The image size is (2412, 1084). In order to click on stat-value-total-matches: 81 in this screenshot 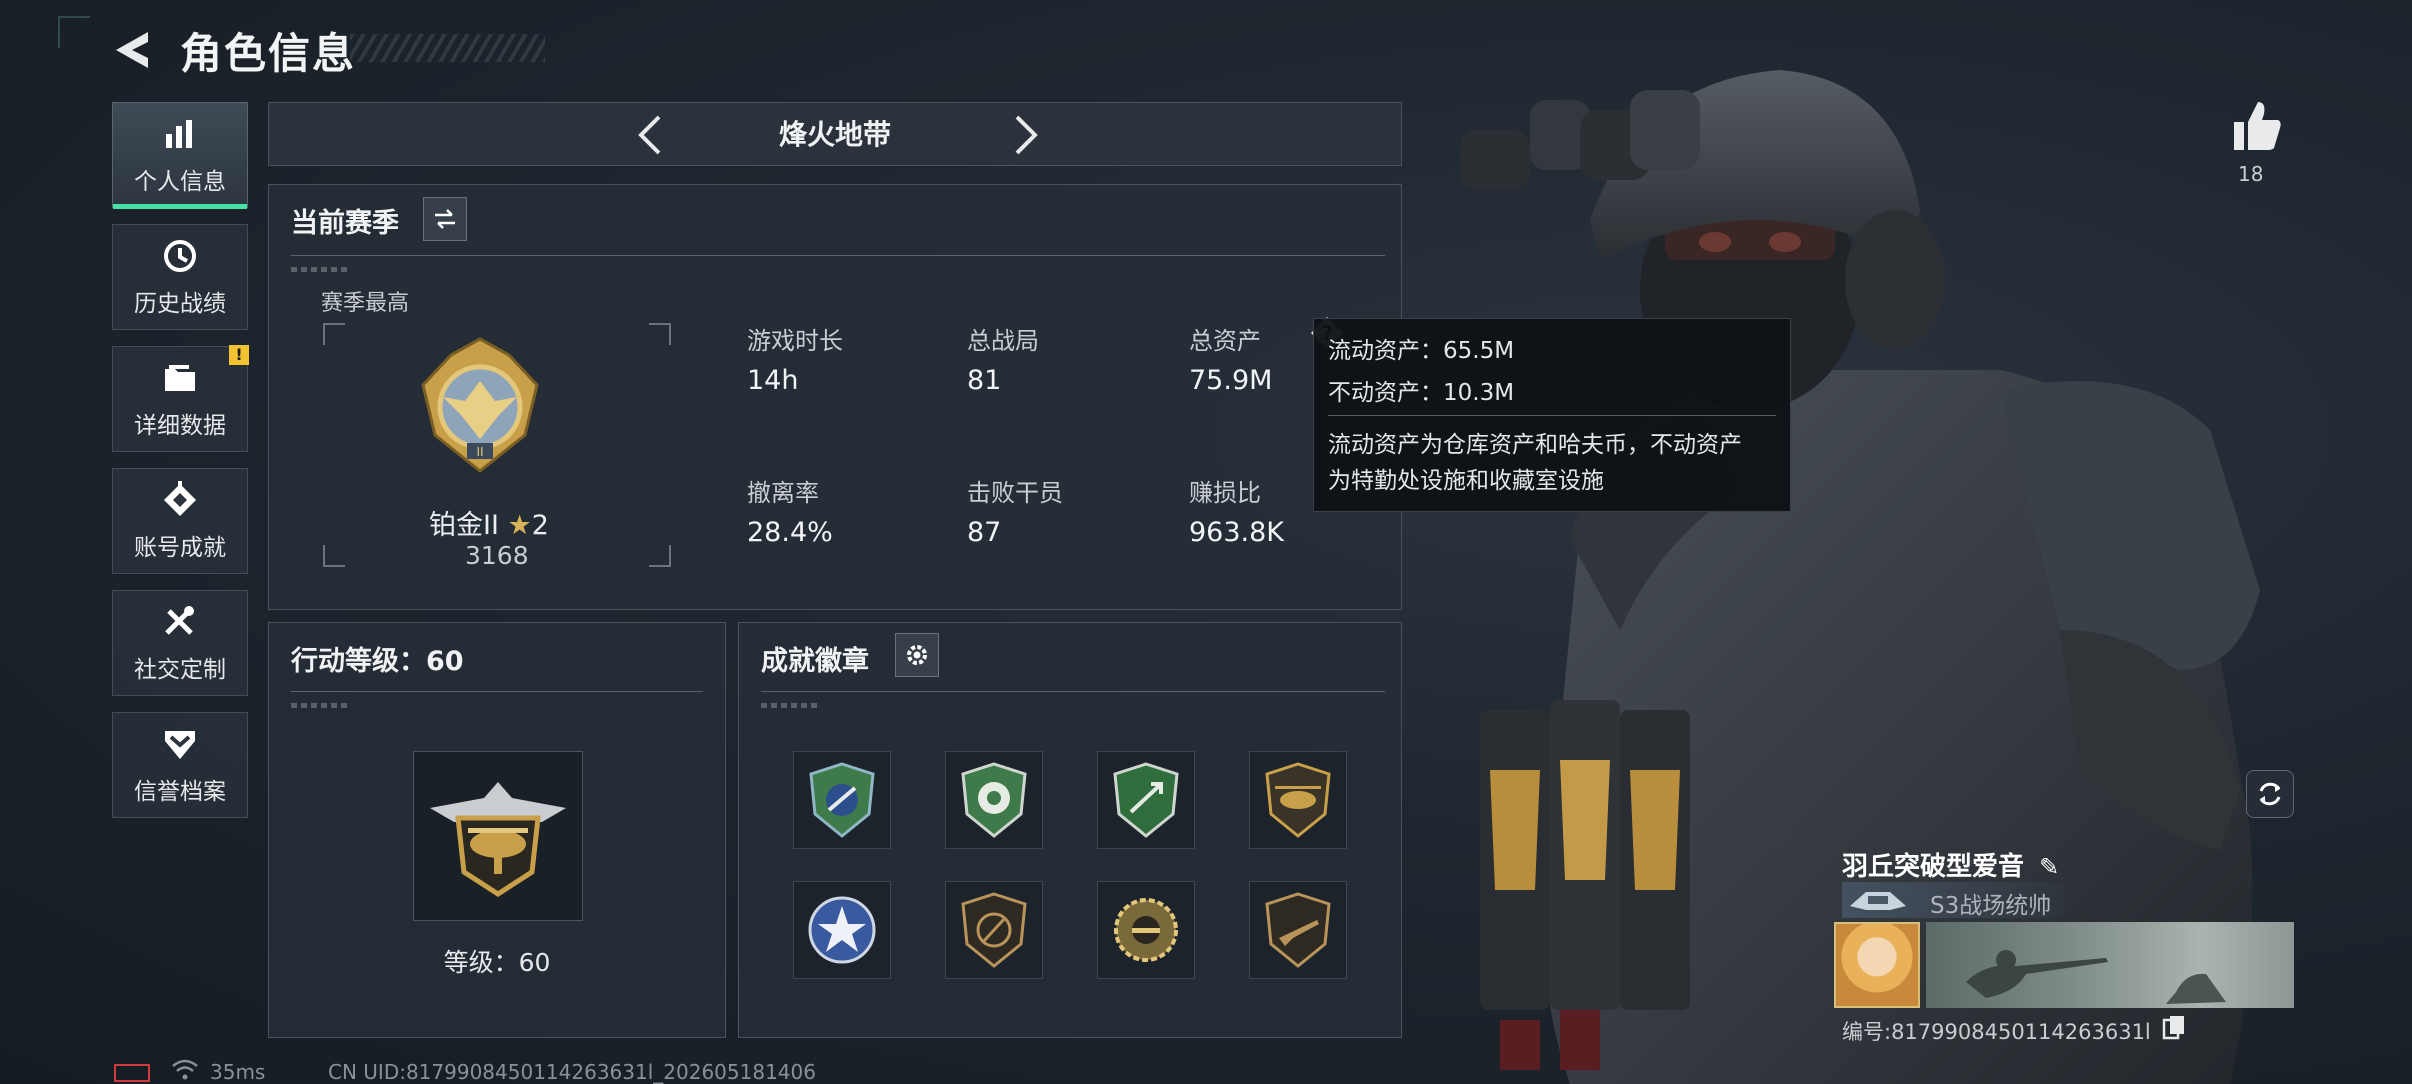, I will do `click(984, 380)`.